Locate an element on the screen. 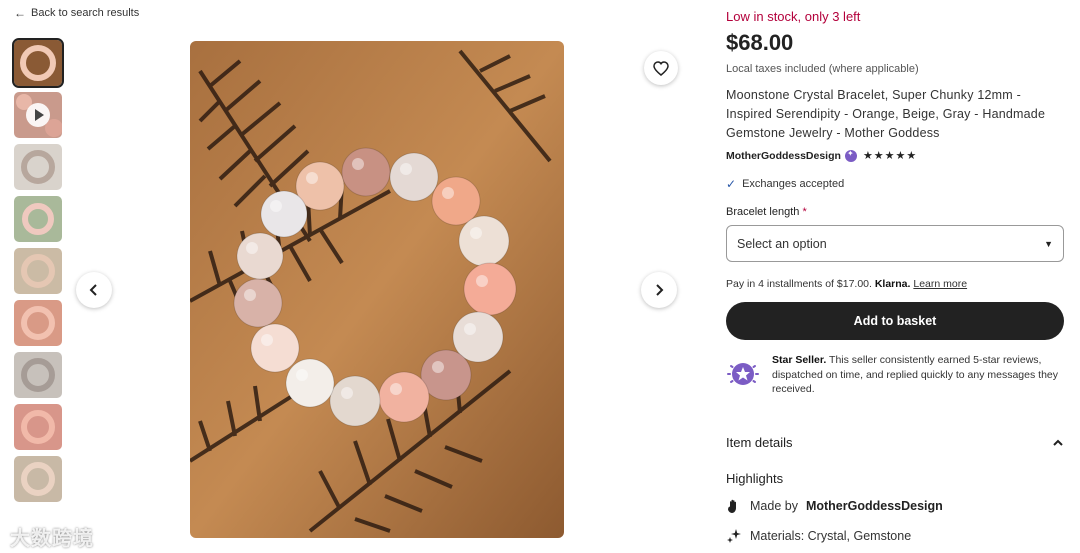 Image resolution: width=1080 pixels, height=553 pixels. heart-icon is located at coordinates (661, 68).